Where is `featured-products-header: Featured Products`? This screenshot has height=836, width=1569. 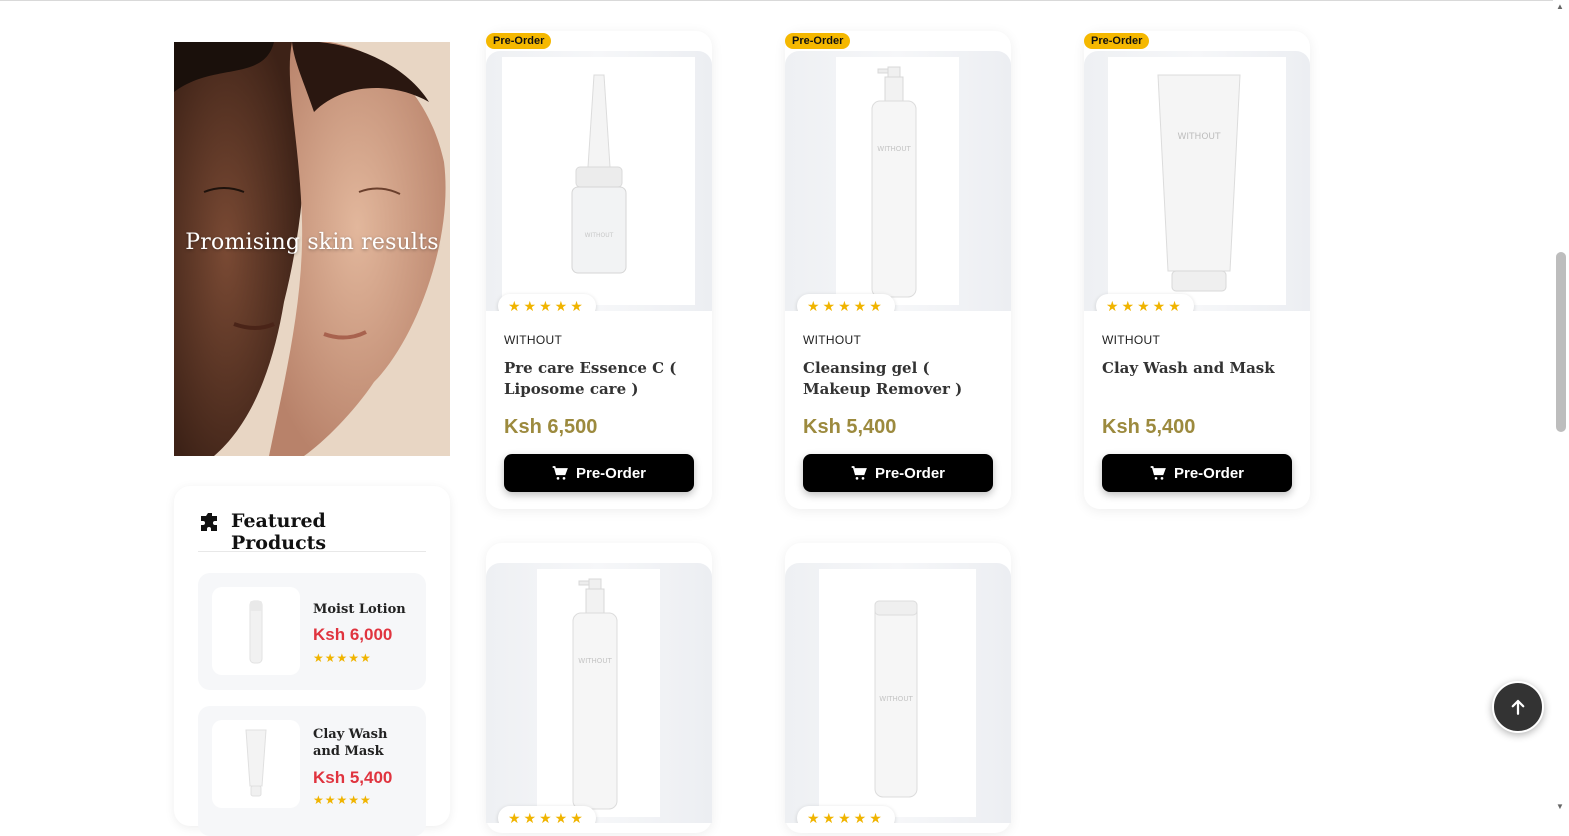 featured-products-header: Featured Products is located at coordinates (312, 532).